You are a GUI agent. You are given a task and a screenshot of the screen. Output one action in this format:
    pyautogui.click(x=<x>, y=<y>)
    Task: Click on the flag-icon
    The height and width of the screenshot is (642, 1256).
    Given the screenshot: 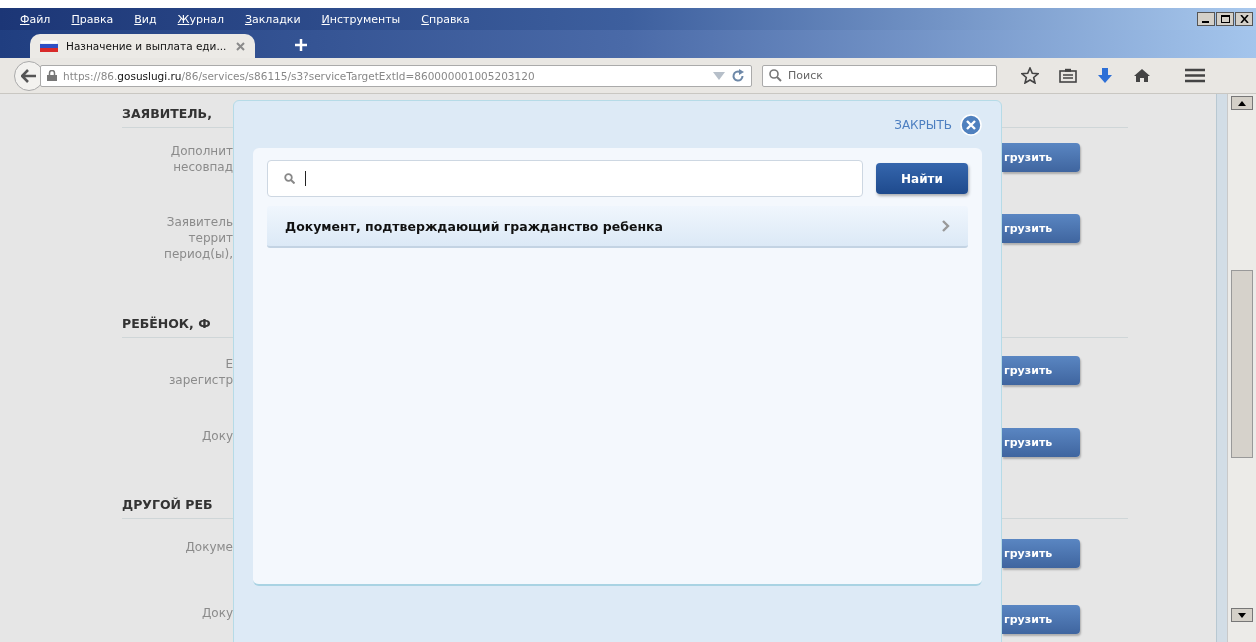 What is the action you would take?
    pyautogui.click(x=49, y=46)
    